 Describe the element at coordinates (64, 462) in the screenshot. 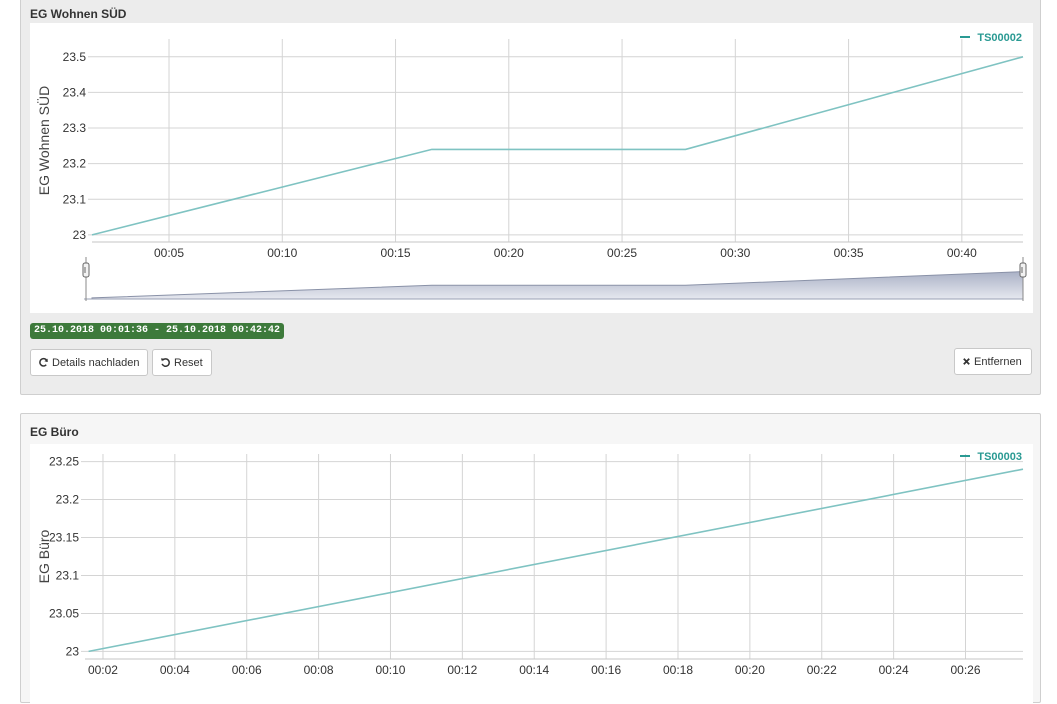

I see `y-tick-label: 23.25` at that location.